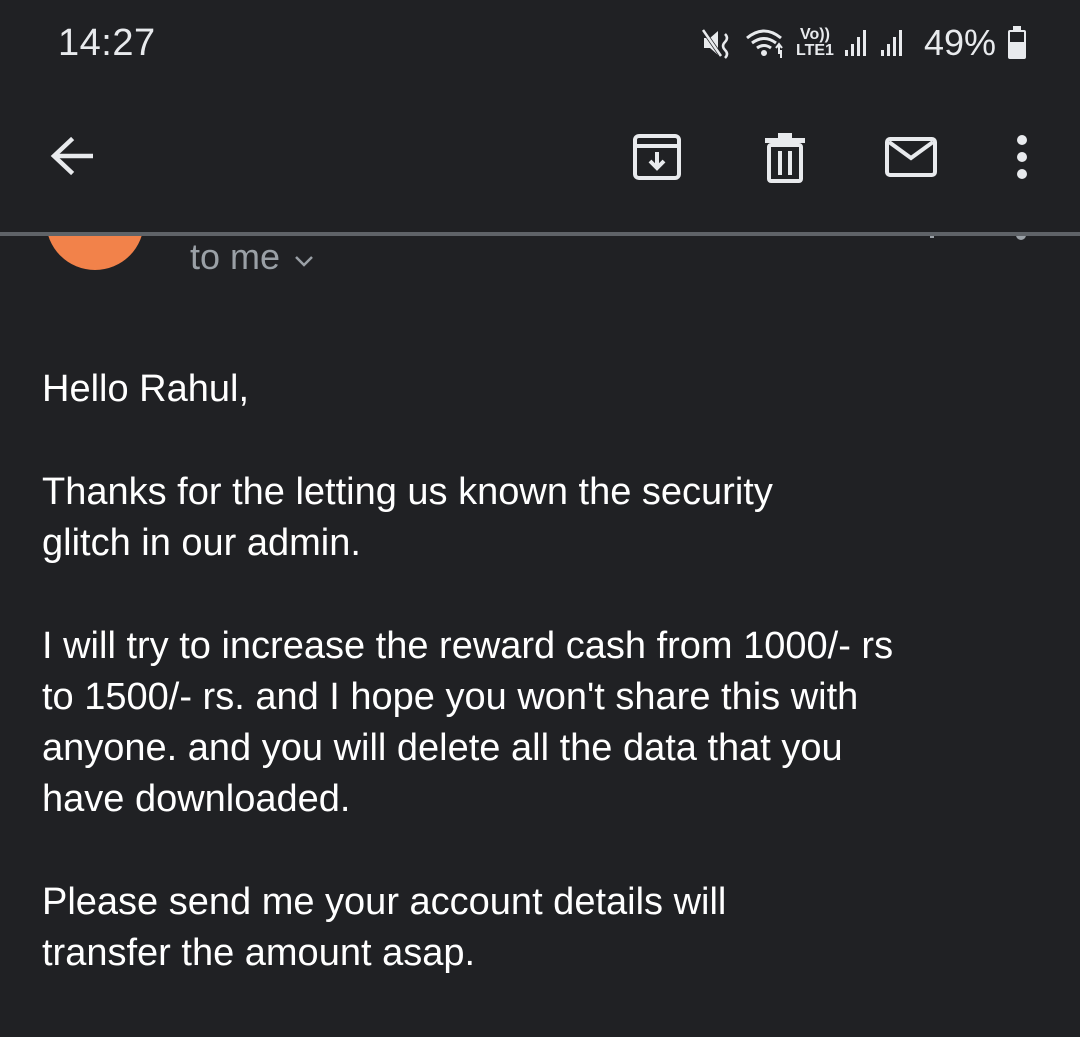  I want to click on back-arrow-icon, so click(72, 158).